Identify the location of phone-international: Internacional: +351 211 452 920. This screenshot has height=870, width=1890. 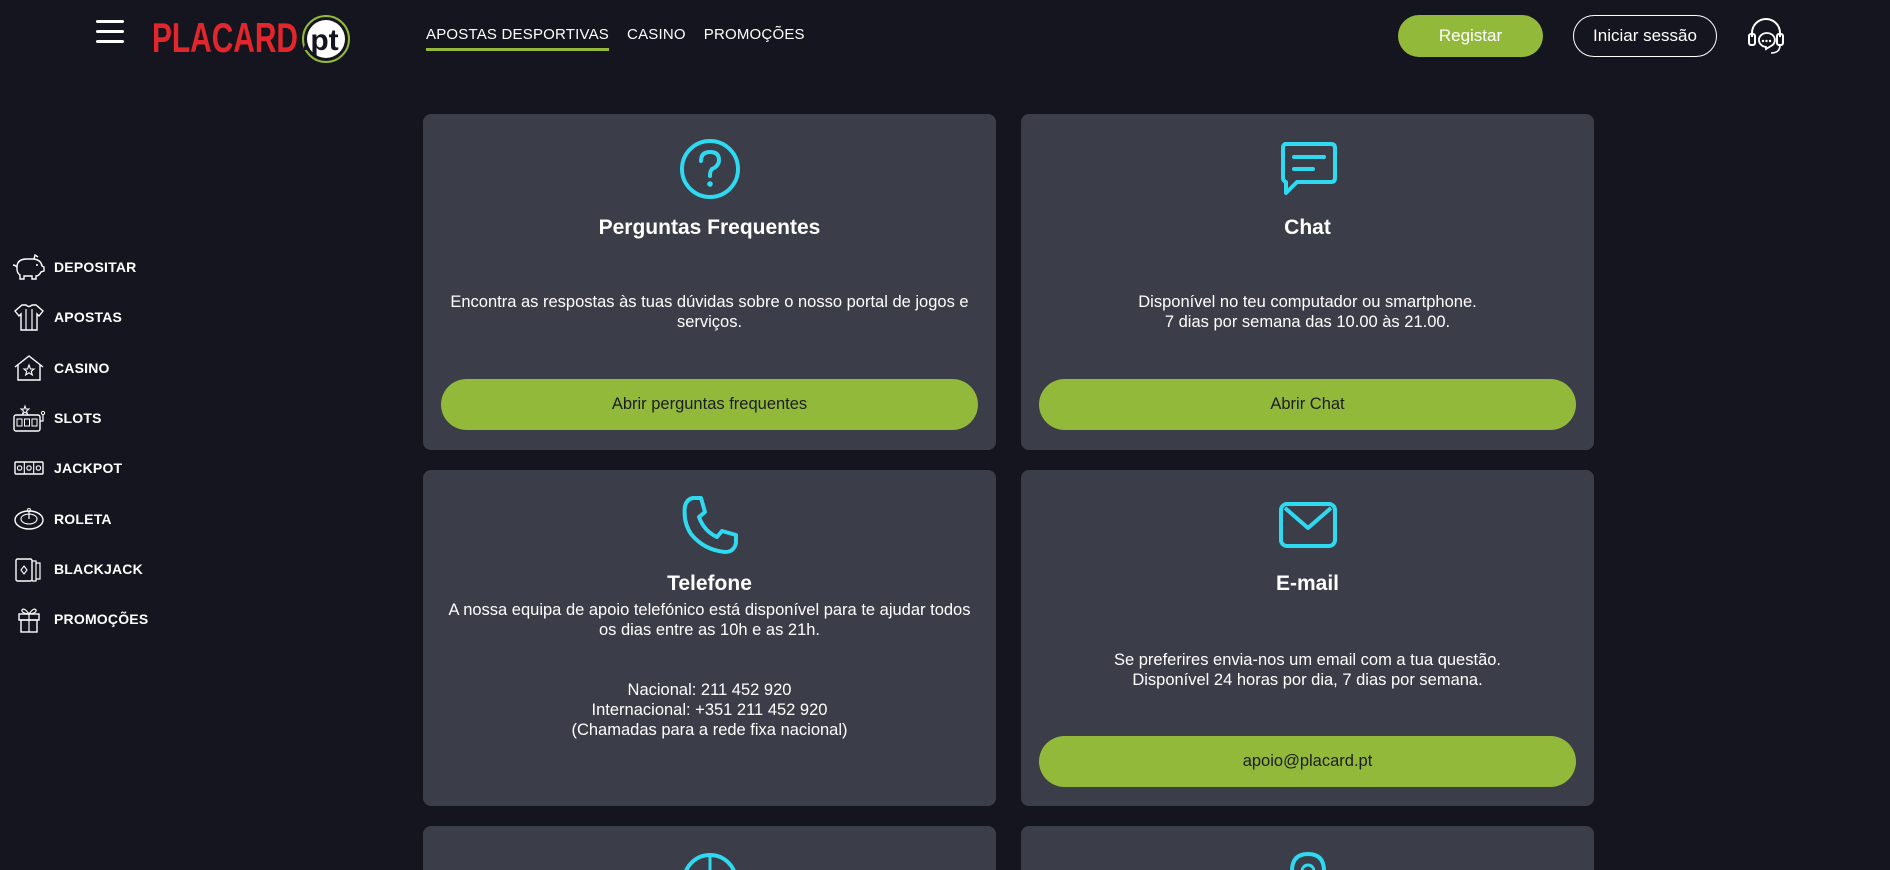
(709, 710).